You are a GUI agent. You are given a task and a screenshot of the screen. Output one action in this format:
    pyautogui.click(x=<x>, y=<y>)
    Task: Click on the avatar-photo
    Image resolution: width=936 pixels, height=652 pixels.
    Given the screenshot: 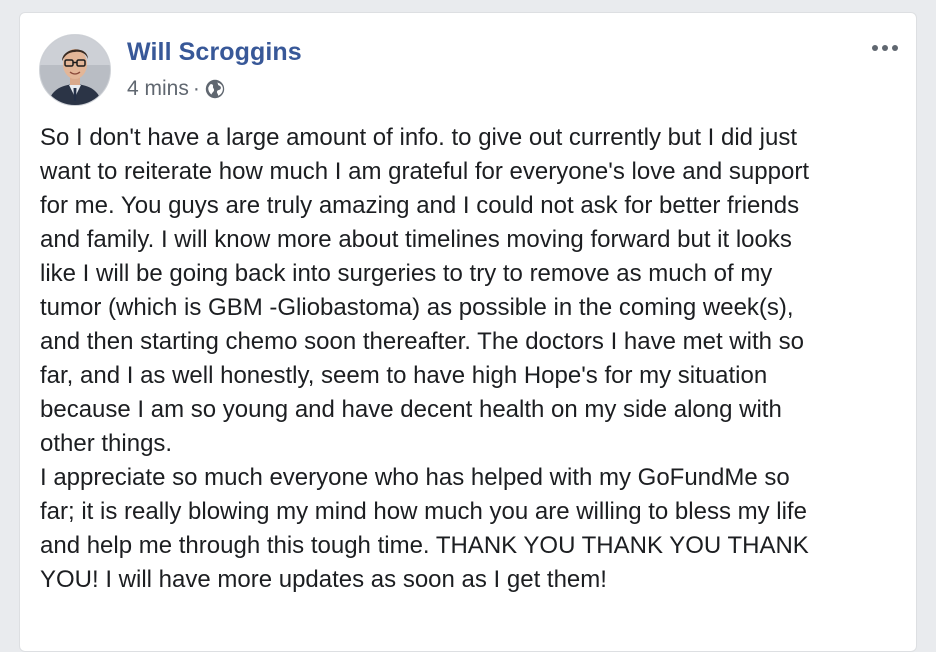 What is the action you would take?
    pyautogui.click(x=75, y=70)
    